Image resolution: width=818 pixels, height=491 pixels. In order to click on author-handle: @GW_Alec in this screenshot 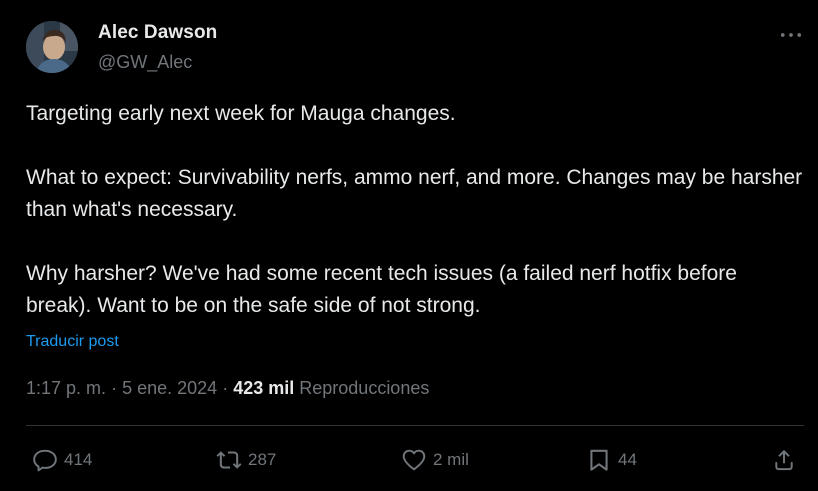, I will do `click(145, 62)`.